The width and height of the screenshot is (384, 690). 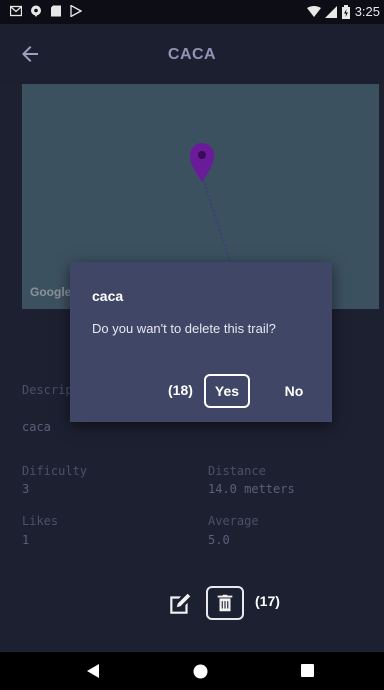 What do you see at coordinates (192, 12) in the screenshot?
I see `status-bar: 3:25` at bounding box center [192, 12].